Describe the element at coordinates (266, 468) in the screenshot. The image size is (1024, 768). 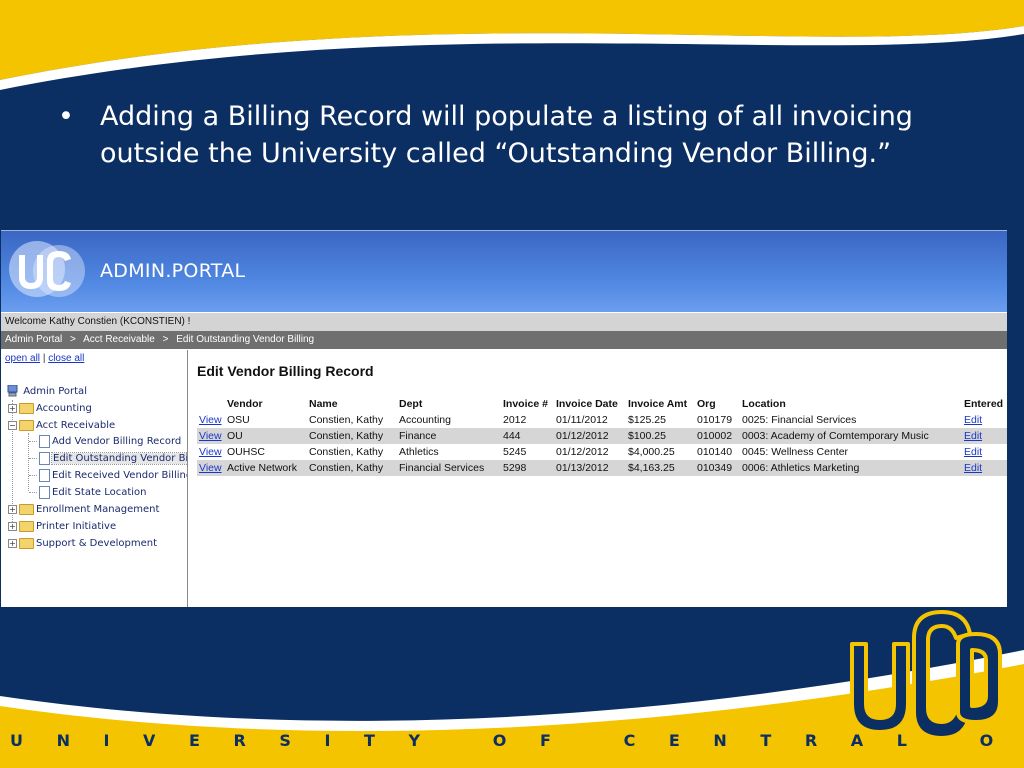
I see `vendor-cell: Active Network` at that location.